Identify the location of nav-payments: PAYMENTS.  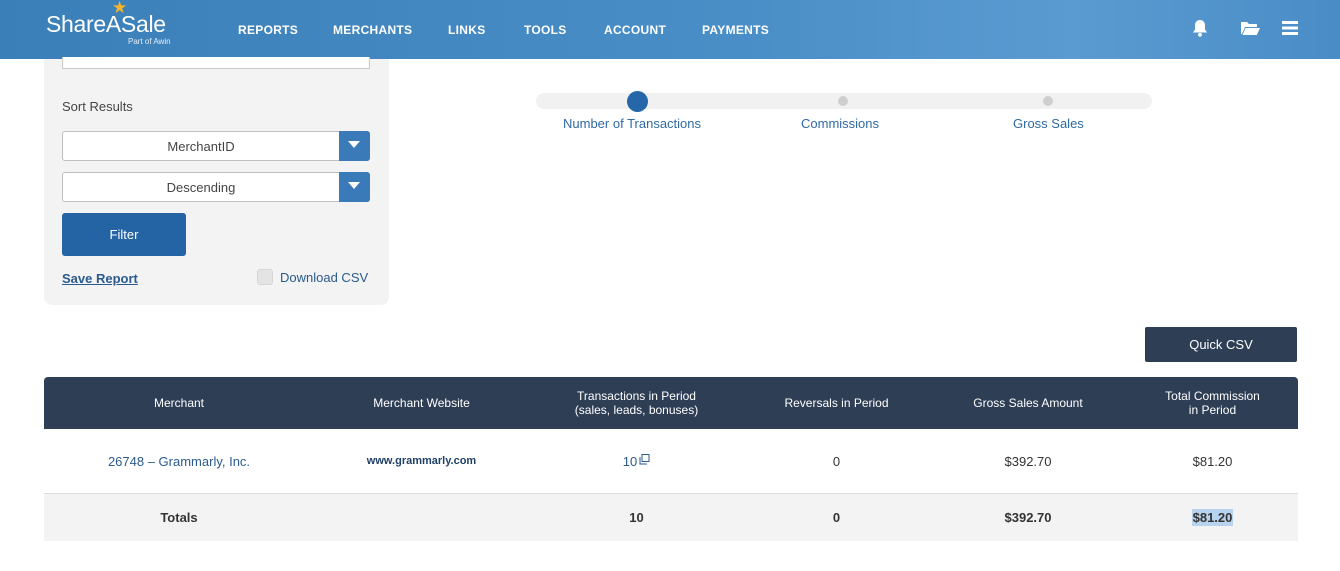
(735, 30).